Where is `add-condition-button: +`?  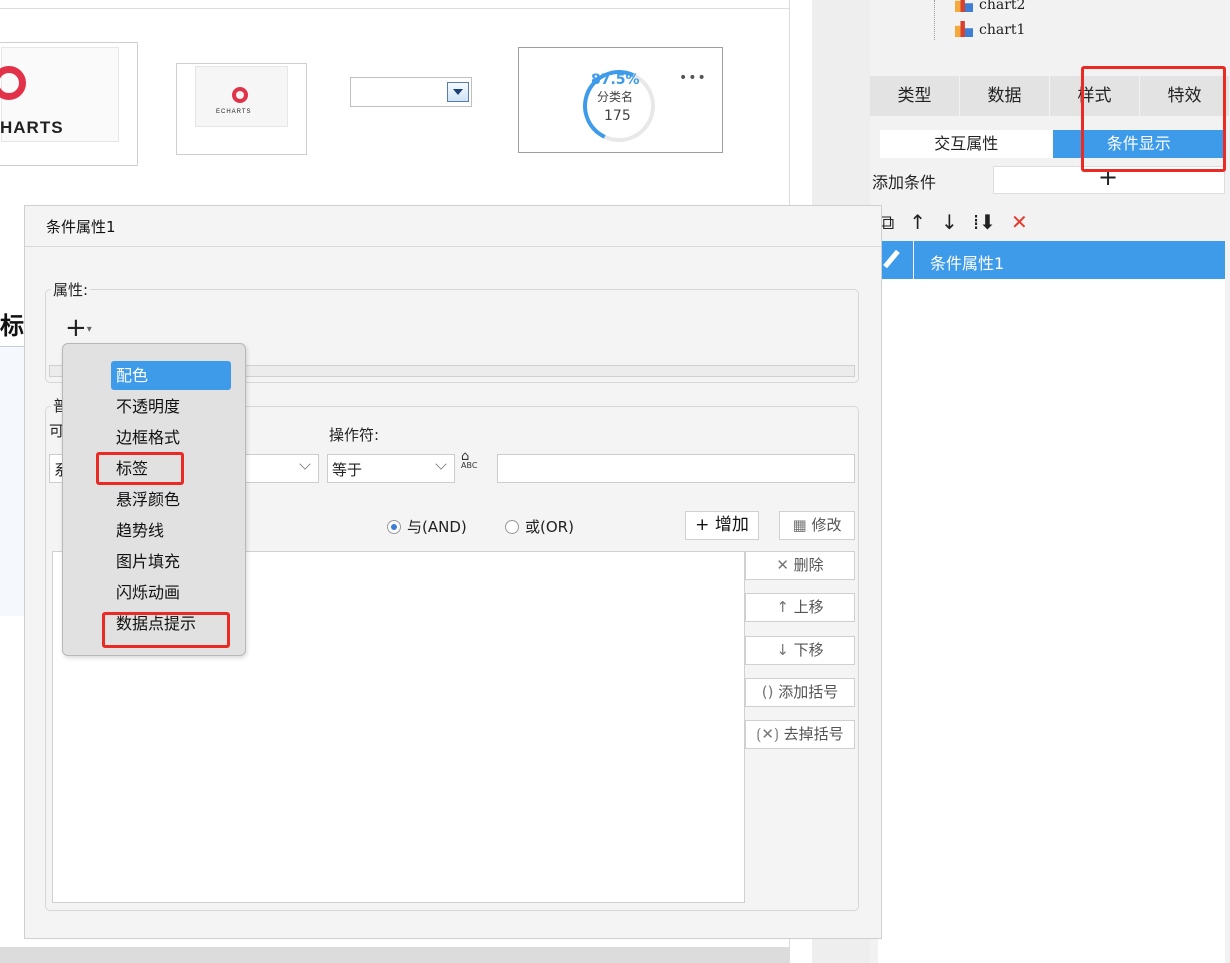 add-condition-button: + is located at coordinates (1109, 178).